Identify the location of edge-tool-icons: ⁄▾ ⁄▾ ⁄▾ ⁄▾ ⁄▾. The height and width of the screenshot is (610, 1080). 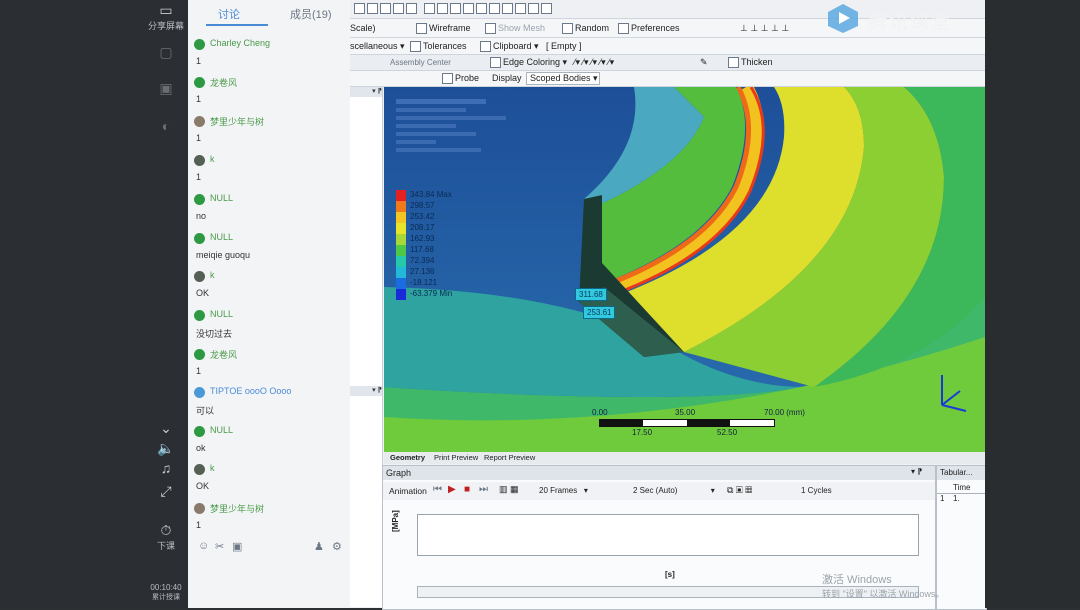
(594, 62).